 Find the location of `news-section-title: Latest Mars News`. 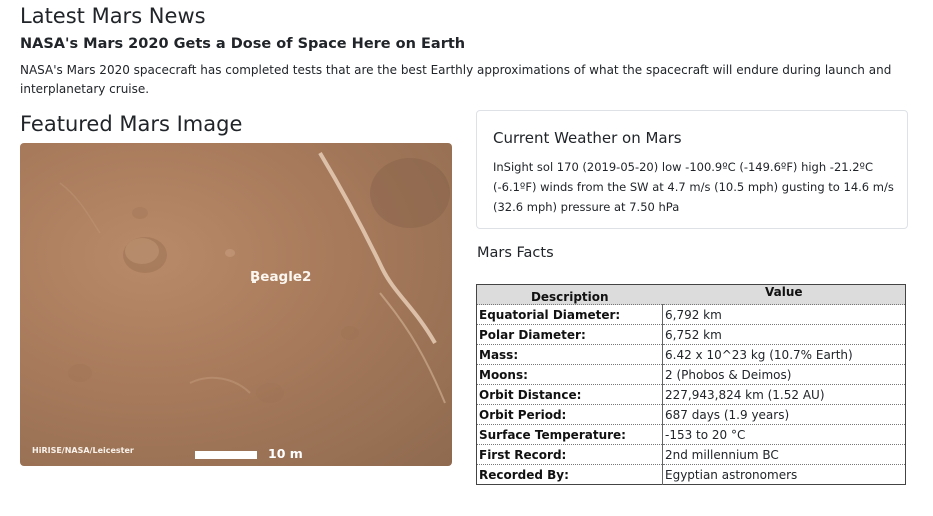

news-section-title: Latest Mars News is located at coordinates (113, 16).